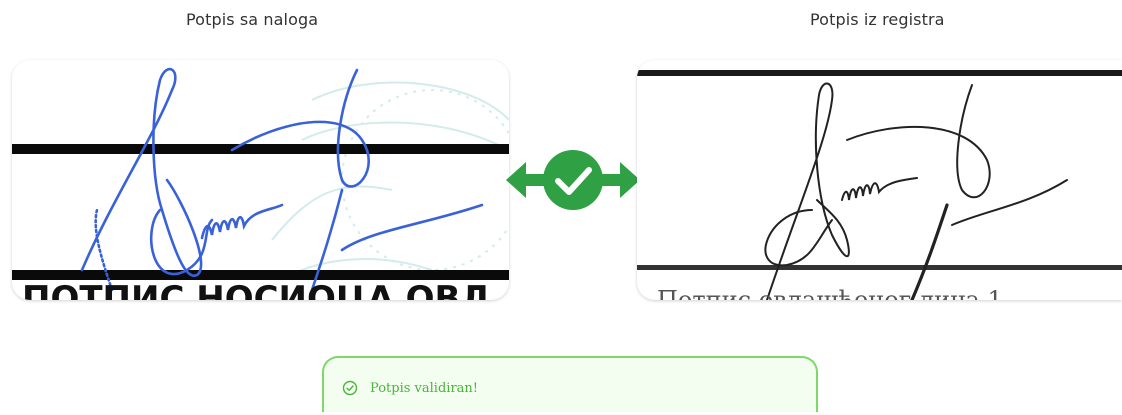  I want to click on registry-residual-text: Потпис овлашћеног лица 1, so click(830, 293).